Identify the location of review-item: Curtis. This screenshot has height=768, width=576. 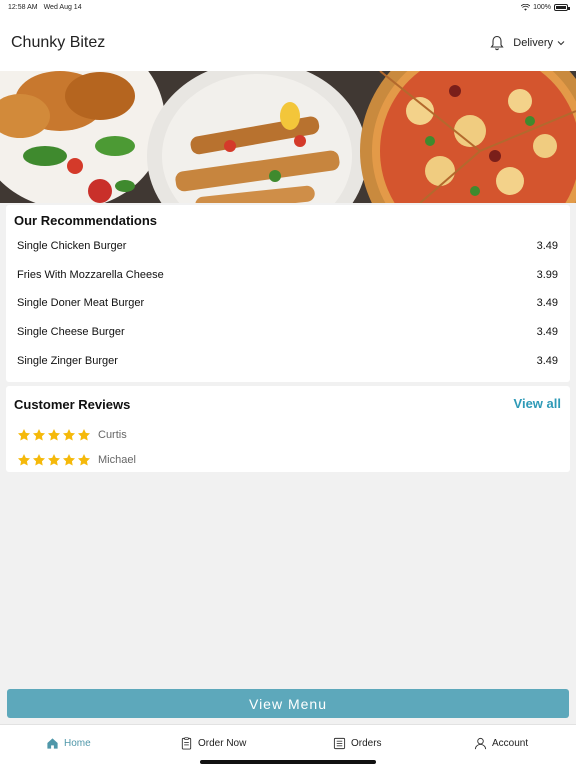
(72, 435).